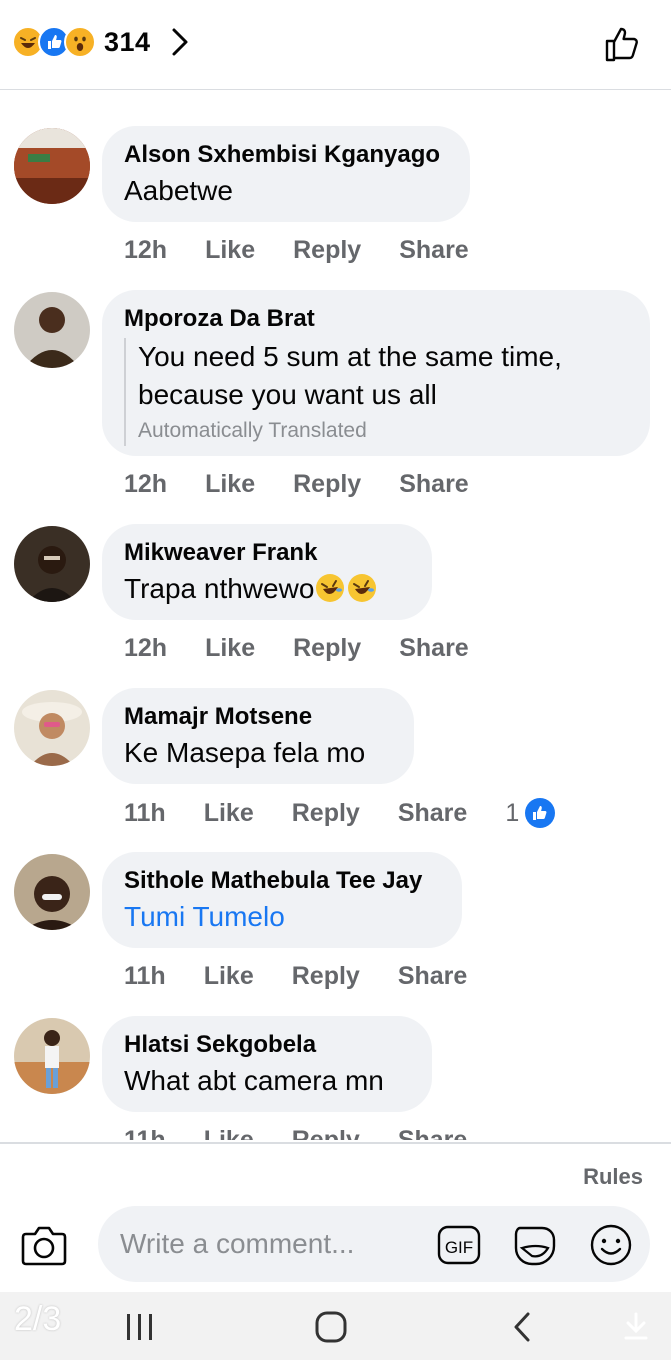 The height and width of the screenshot is (1360, 671). I want to click on comment-text: What abt camera mn, so click(254, 1080).